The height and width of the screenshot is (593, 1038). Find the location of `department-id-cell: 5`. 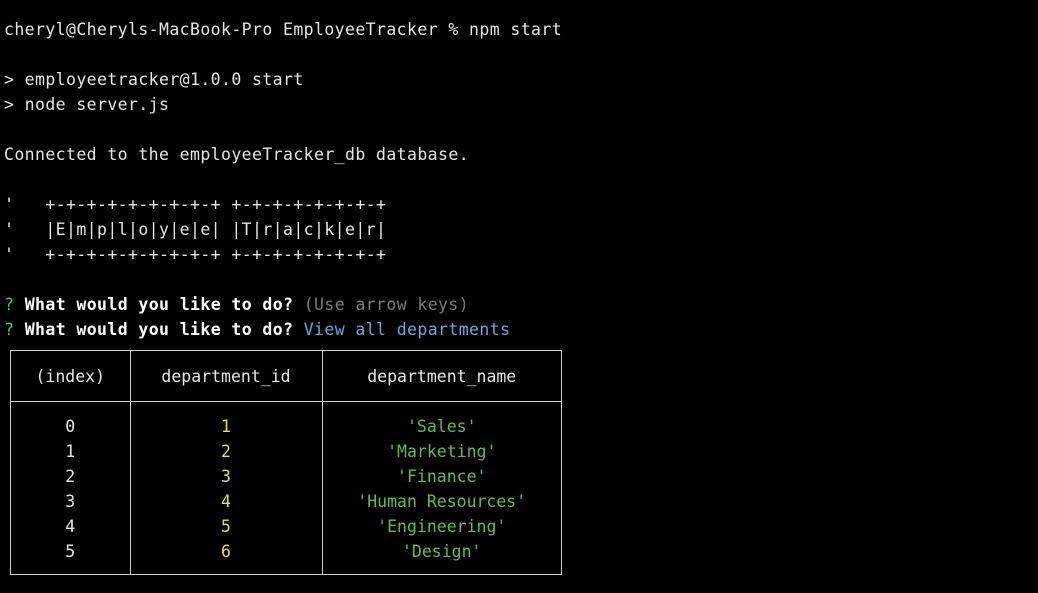

department-id-cell: 5 is located at coordinates (226, 526).